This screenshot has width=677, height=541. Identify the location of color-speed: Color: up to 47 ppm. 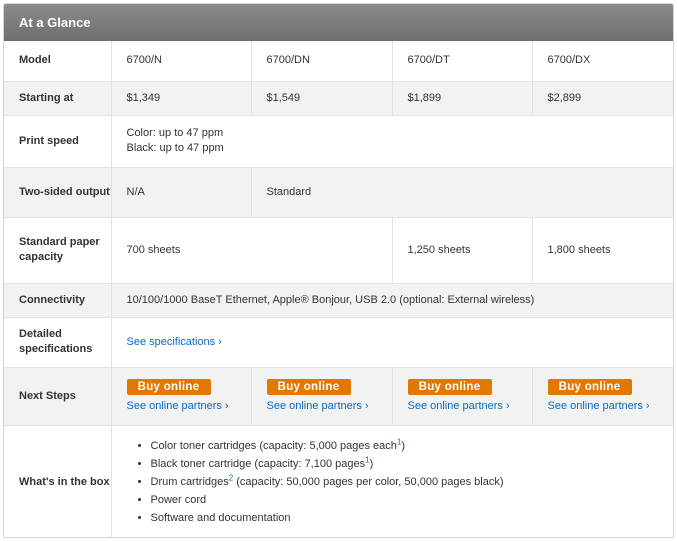
(175, 133).